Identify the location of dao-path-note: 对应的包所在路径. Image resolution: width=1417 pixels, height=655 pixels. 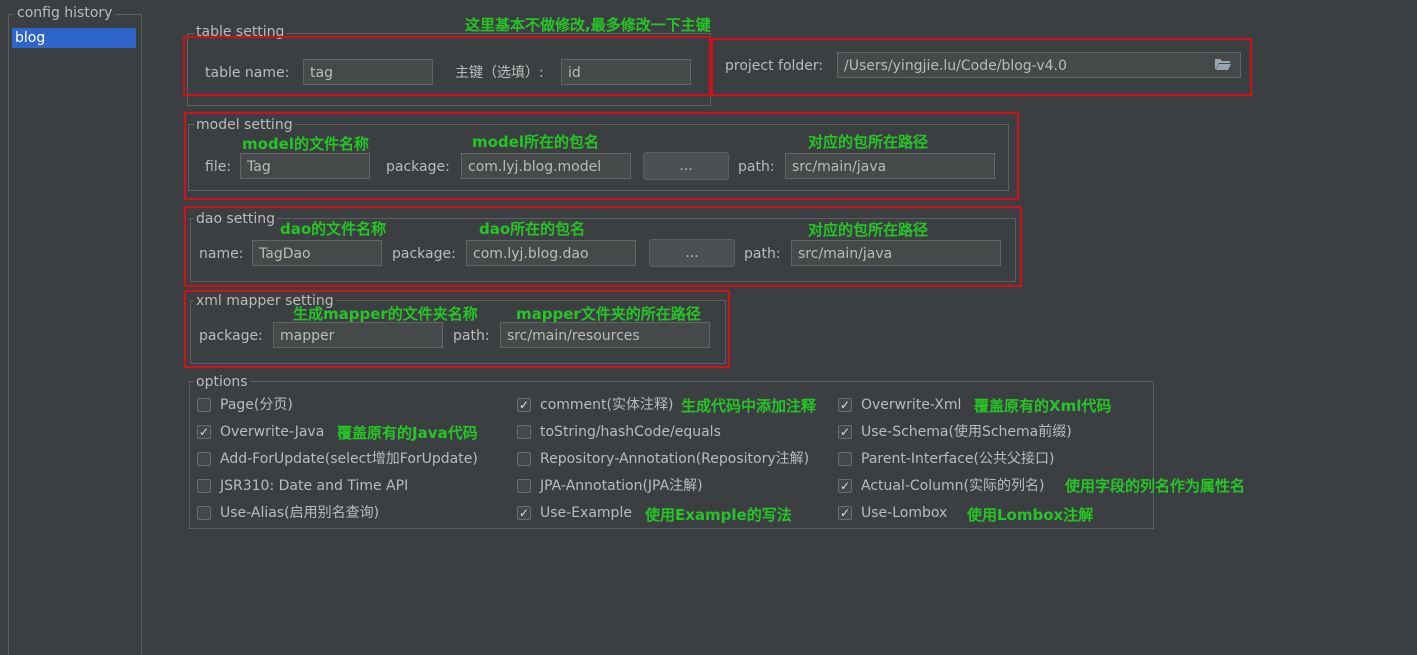
(868, 230).